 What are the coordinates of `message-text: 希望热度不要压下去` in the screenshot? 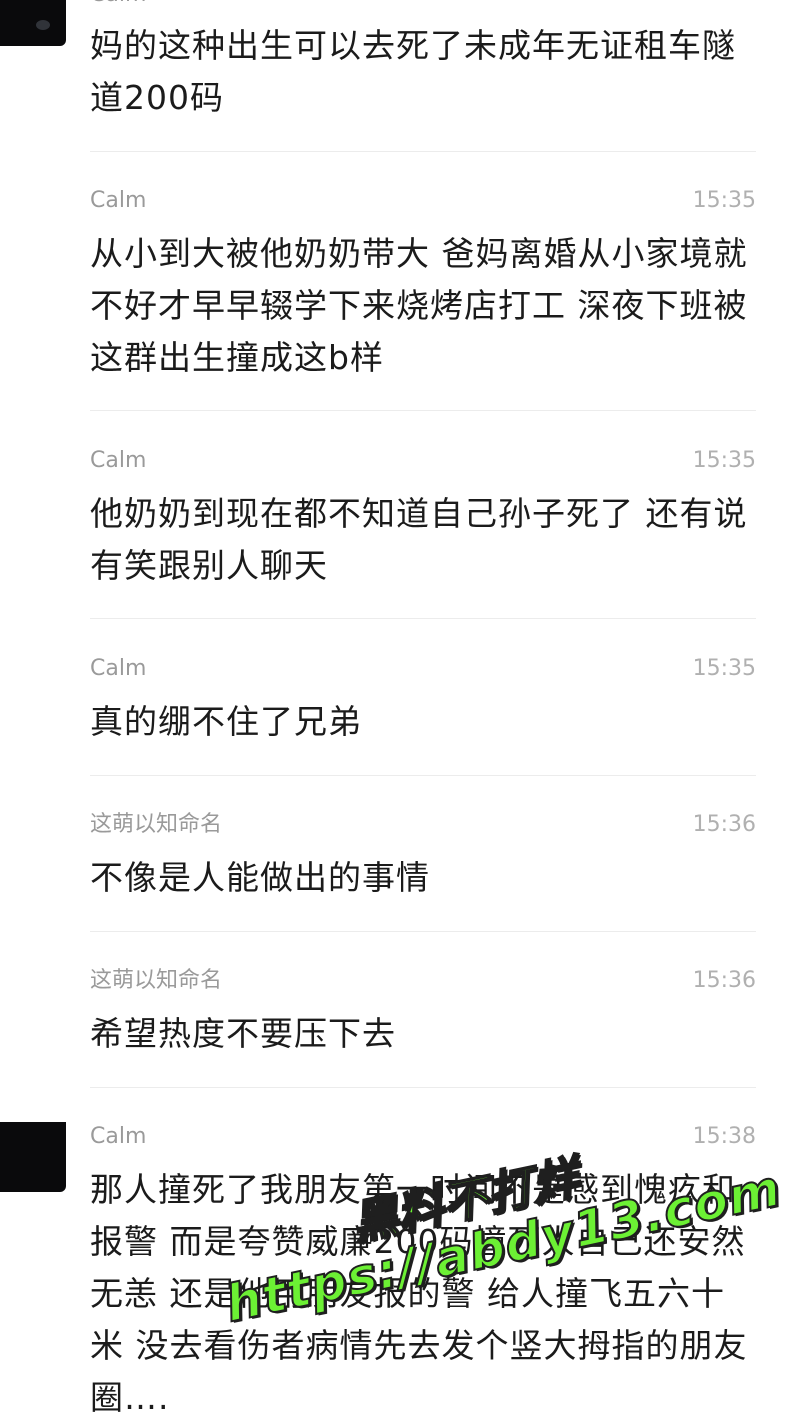 It's located at (243, 1033).